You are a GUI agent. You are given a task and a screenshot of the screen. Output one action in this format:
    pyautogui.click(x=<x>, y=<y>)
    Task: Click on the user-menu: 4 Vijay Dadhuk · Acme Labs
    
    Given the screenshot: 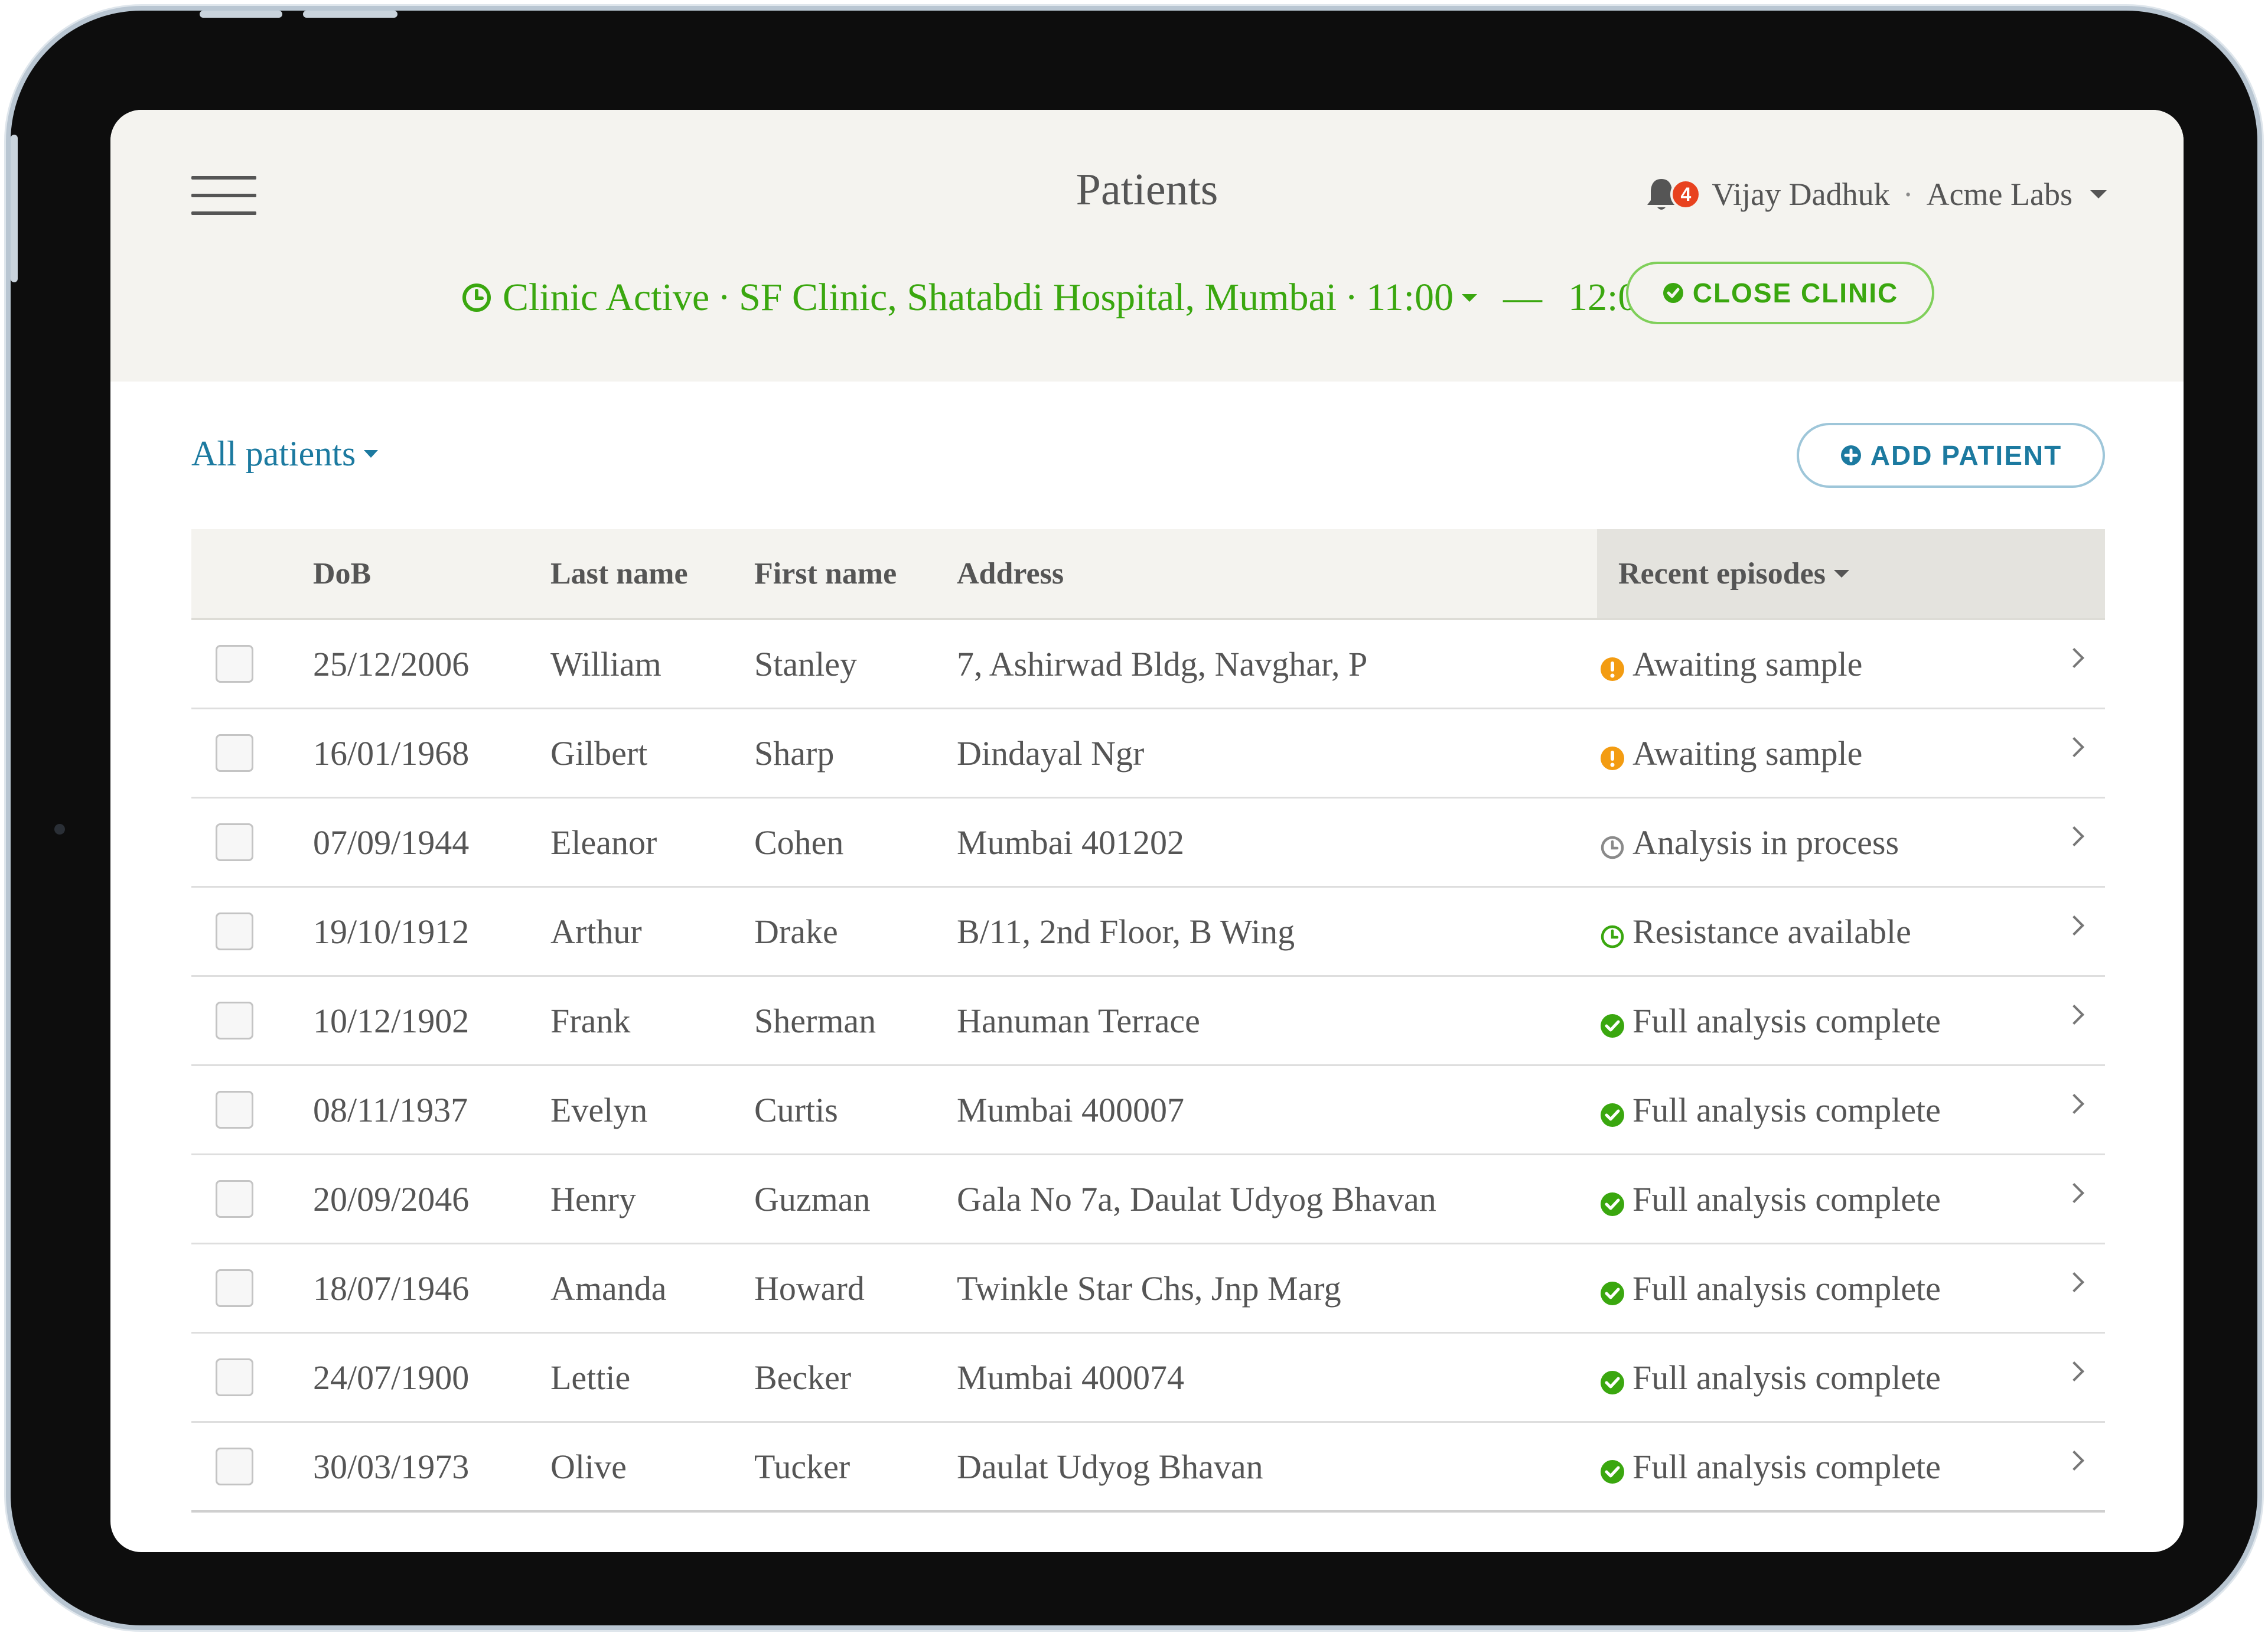 What is the action you would take?
    pyautogui.click(x=1876, y=194)
    